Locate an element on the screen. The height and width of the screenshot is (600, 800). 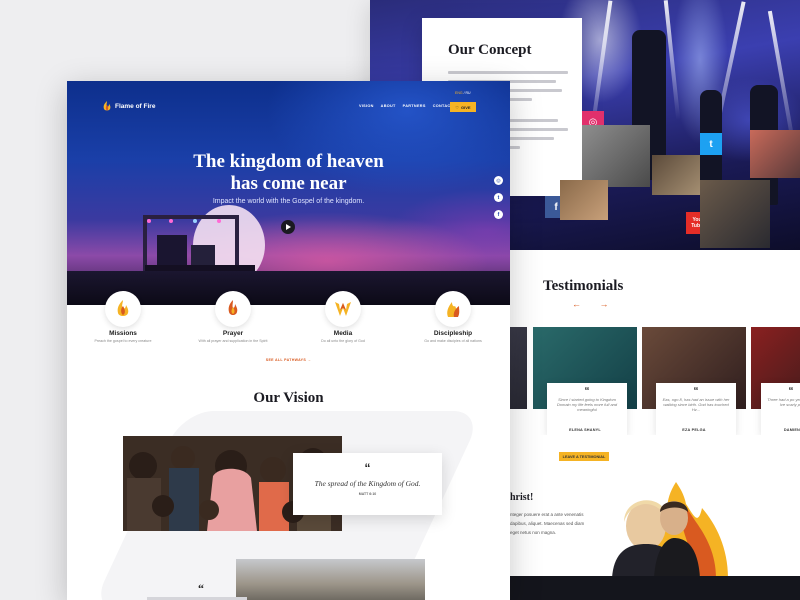
leave-testimonial-button: LEAVE A TESTIMONIAL is located at coordinates (584, 456).